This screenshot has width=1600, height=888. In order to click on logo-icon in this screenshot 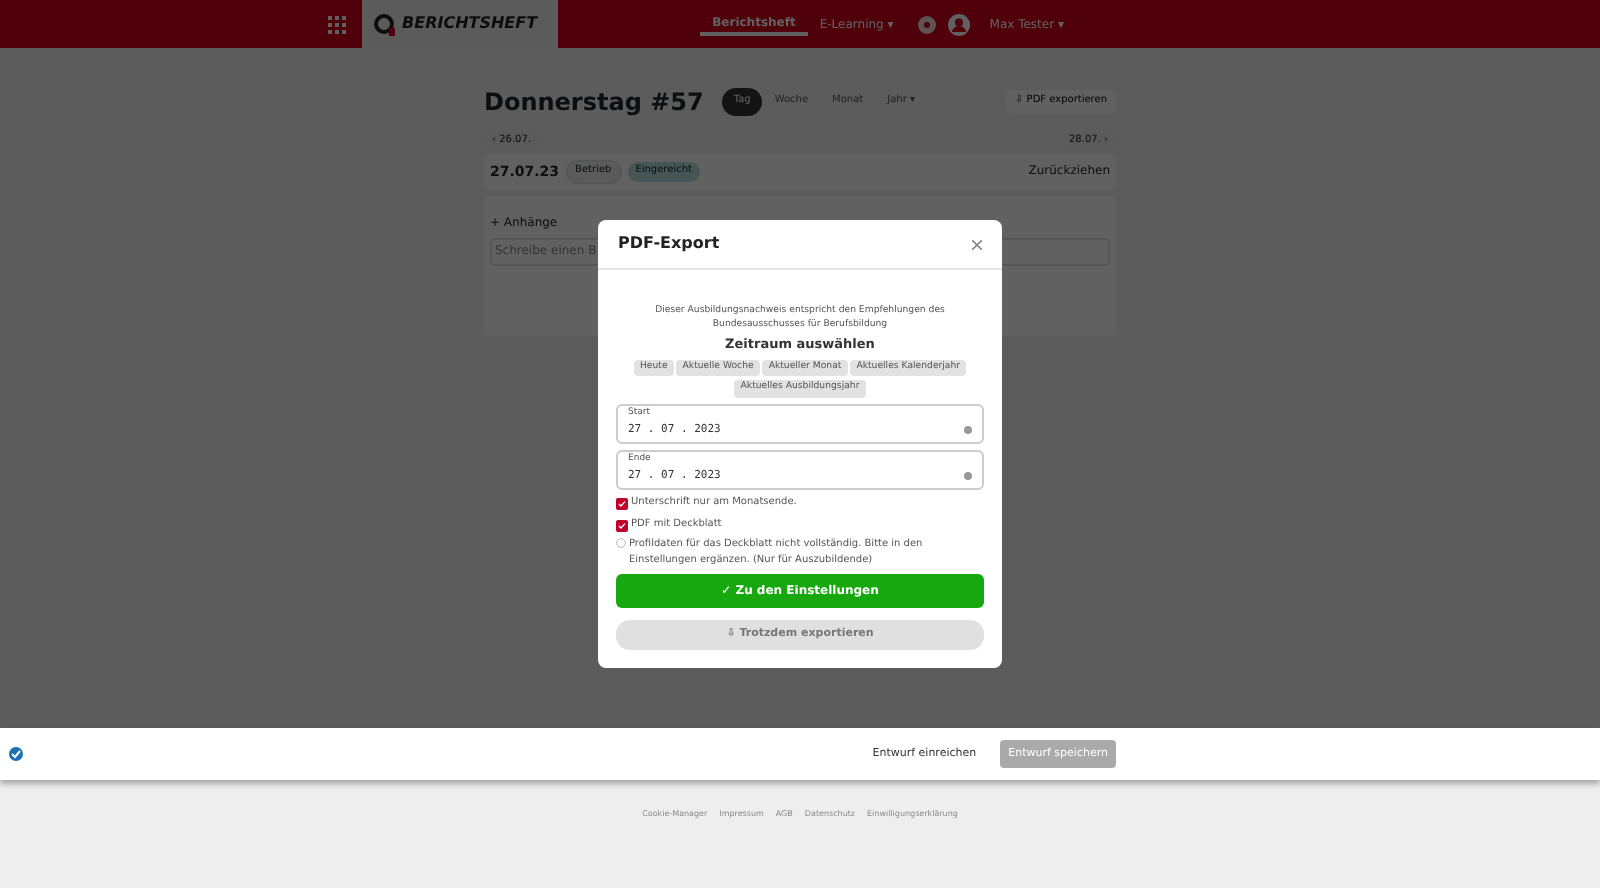, I will do `click(385, 24)`.